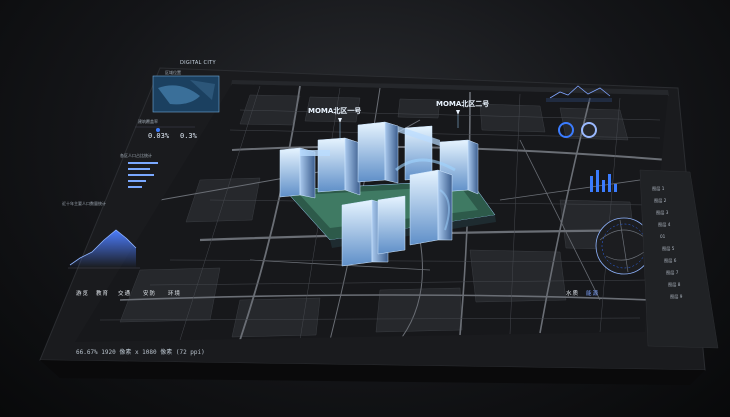 The height and width of the screenshot is (417, 730). Describe the element at coordinates (198, 63) in the screenshot. I see `brand-title: DIGITAL CITY` at that location.